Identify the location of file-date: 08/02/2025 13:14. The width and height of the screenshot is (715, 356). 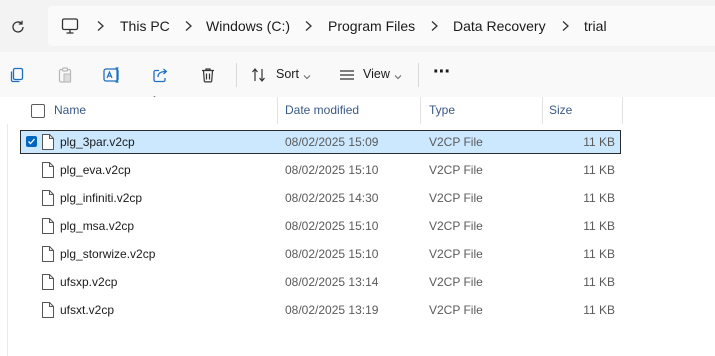
(332, 282).